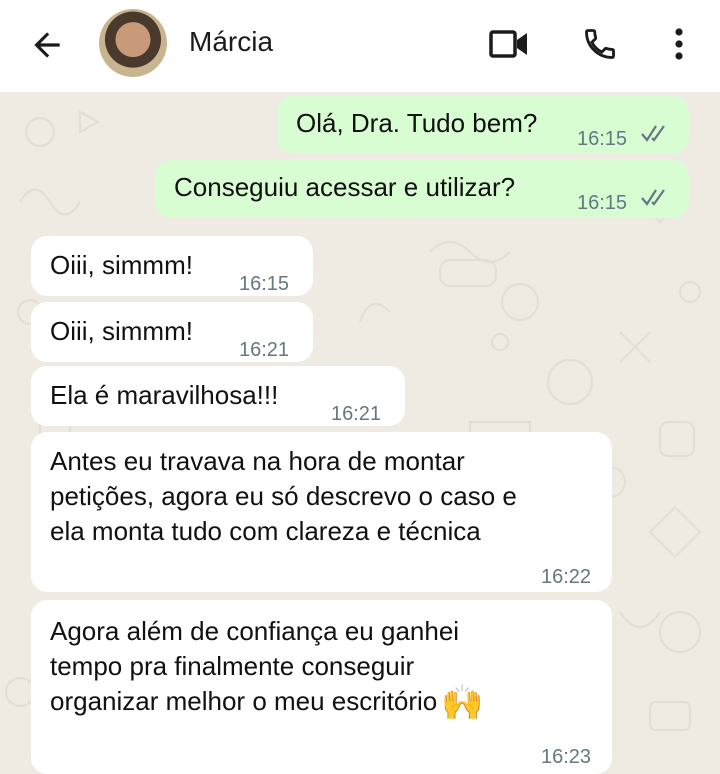 The image size is (720, 774). What do you see at coordinates (255, 631) in the screenshot?
I see `message-line: Agora além de confiança eu ganhei` at bounding box center [255, 631].